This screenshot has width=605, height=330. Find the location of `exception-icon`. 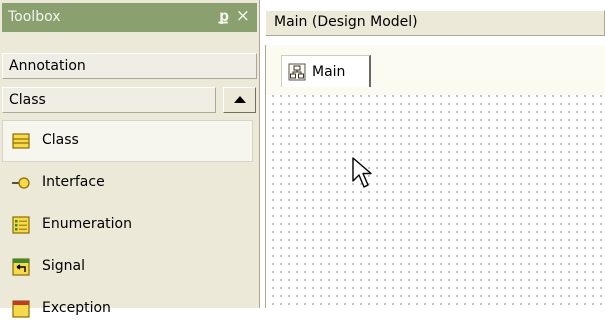

exception-icon is located at coordinates (21, 309).